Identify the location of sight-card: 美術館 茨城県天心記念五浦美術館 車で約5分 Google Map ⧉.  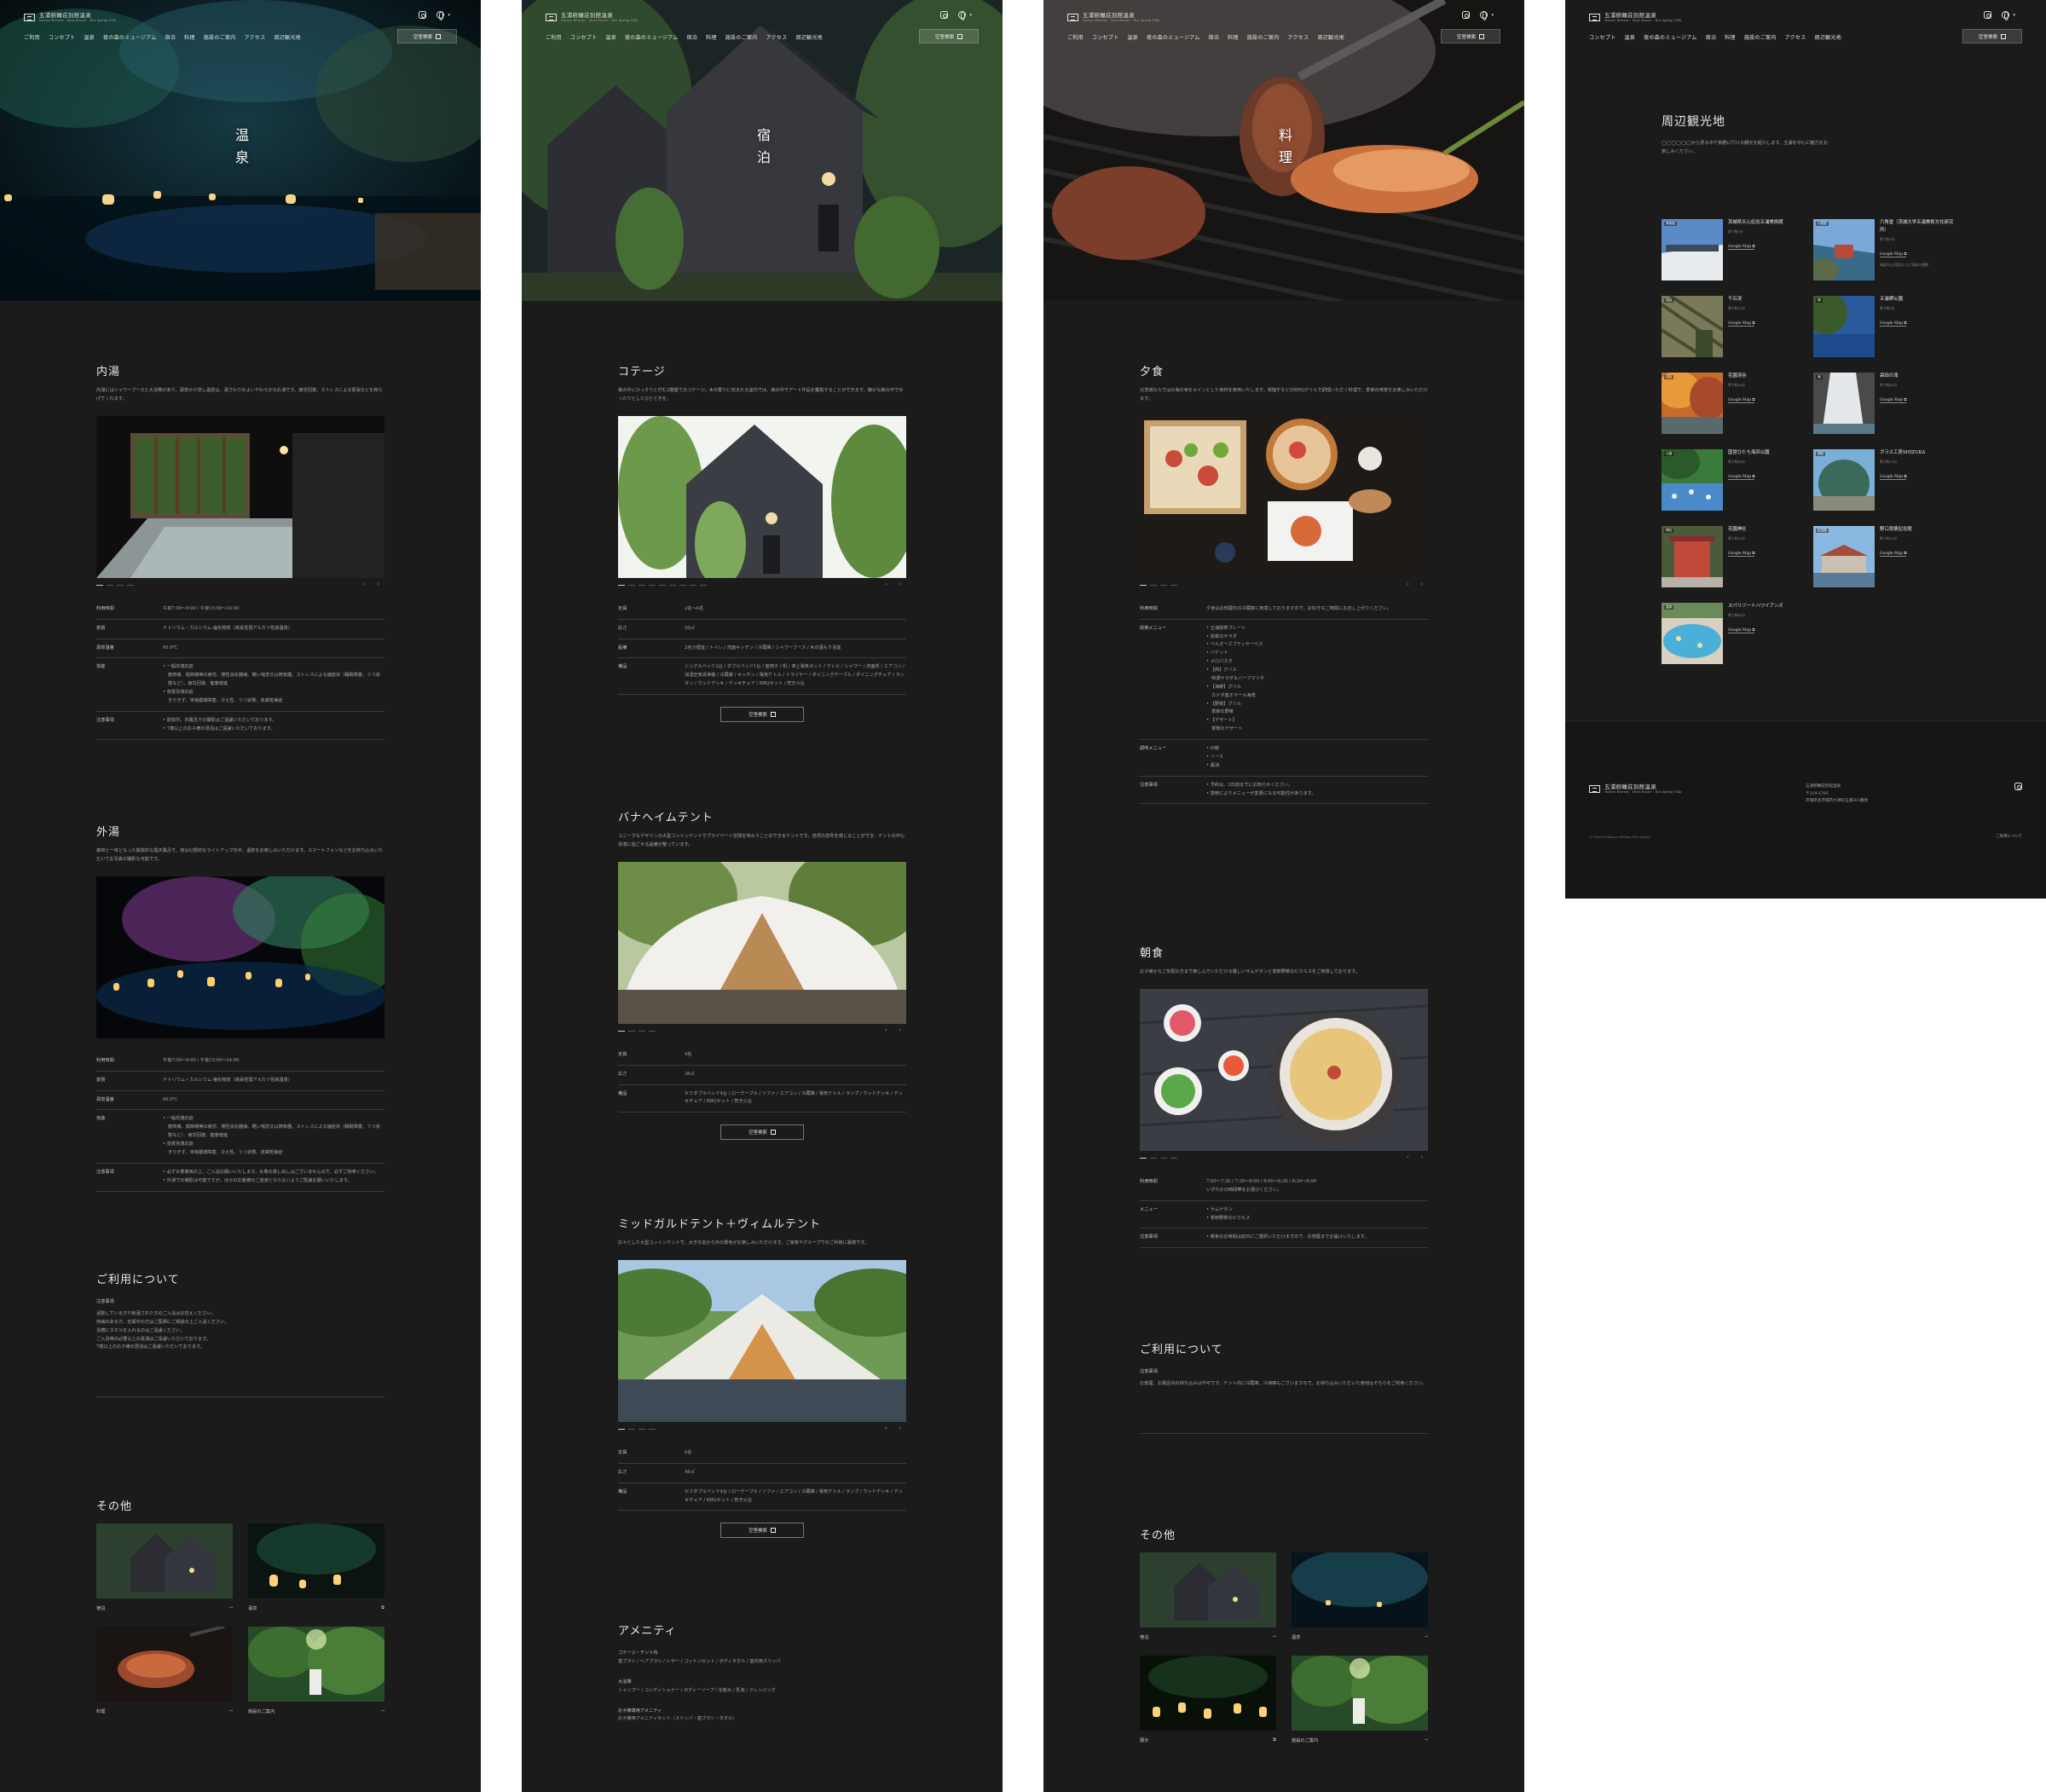
(1734, 249).